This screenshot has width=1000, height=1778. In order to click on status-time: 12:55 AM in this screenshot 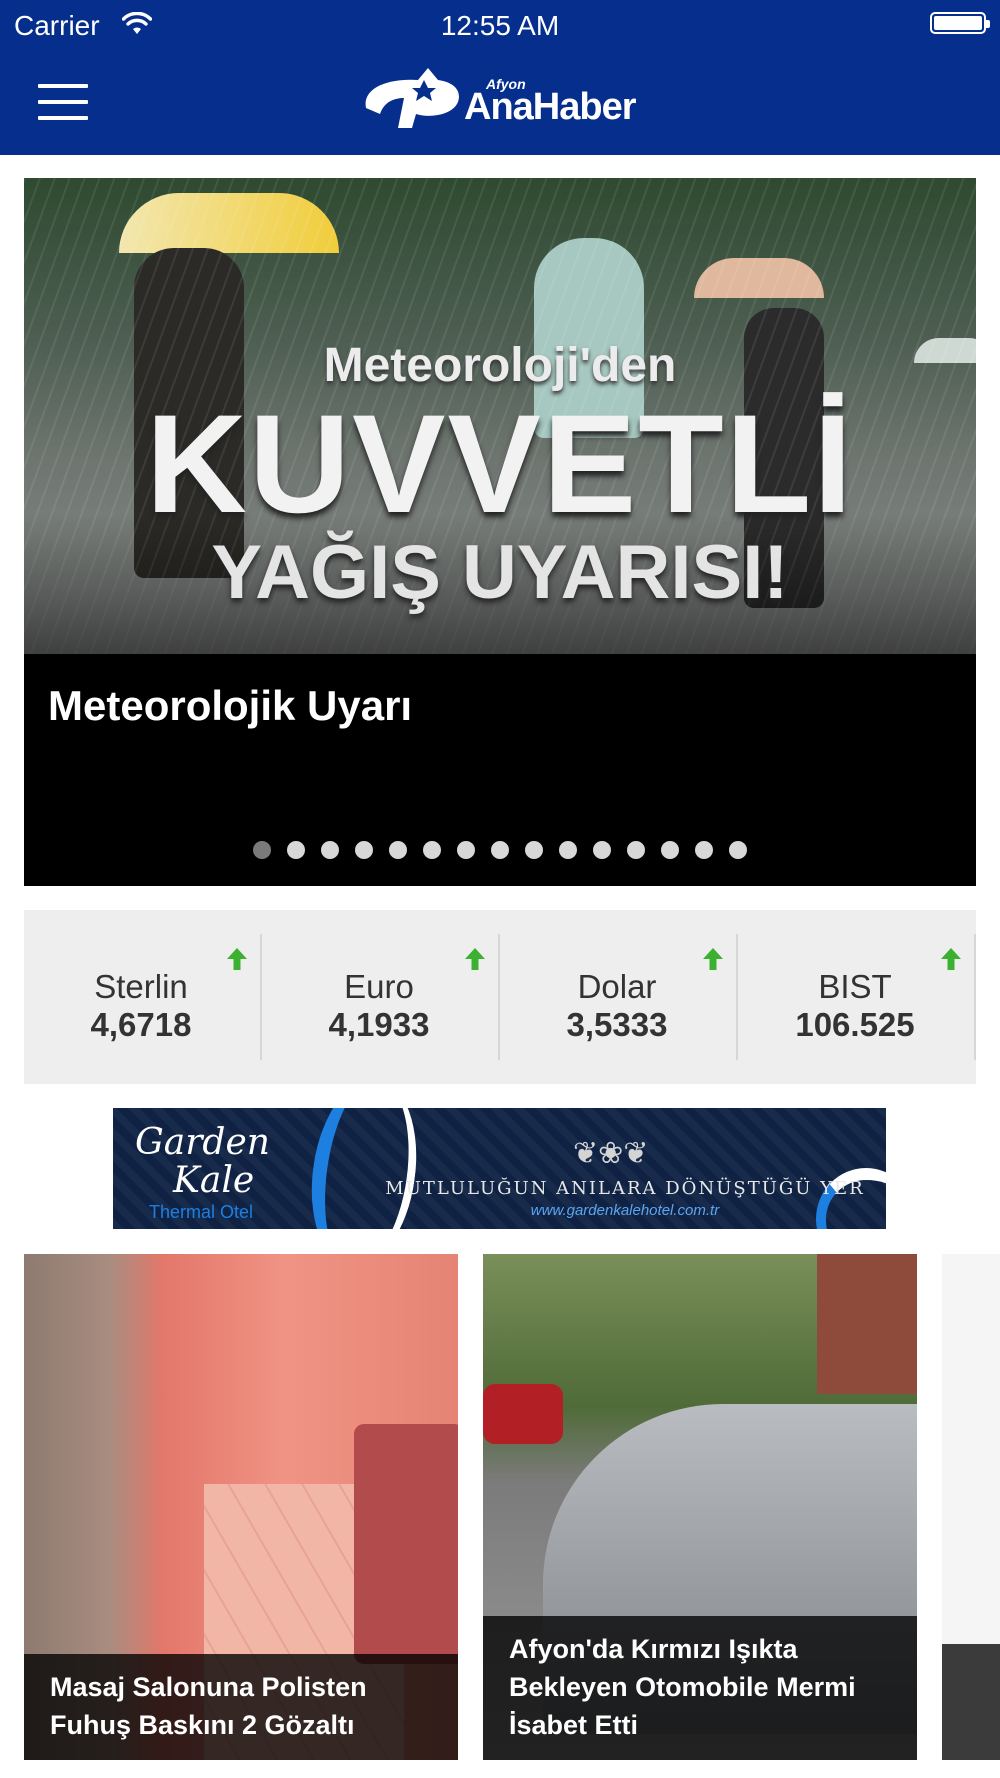, I will do `click(500, 25)`.